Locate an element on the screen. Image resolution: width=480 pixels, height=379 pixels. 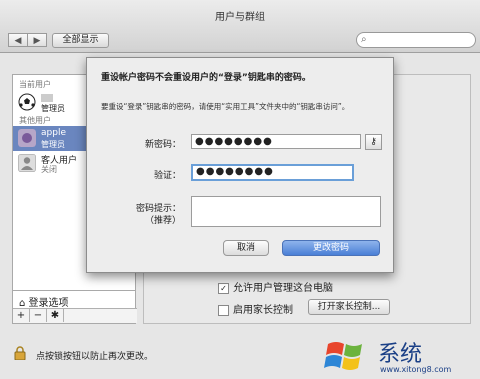
key-icon: ⚷ is located at coordinates (373, 142).